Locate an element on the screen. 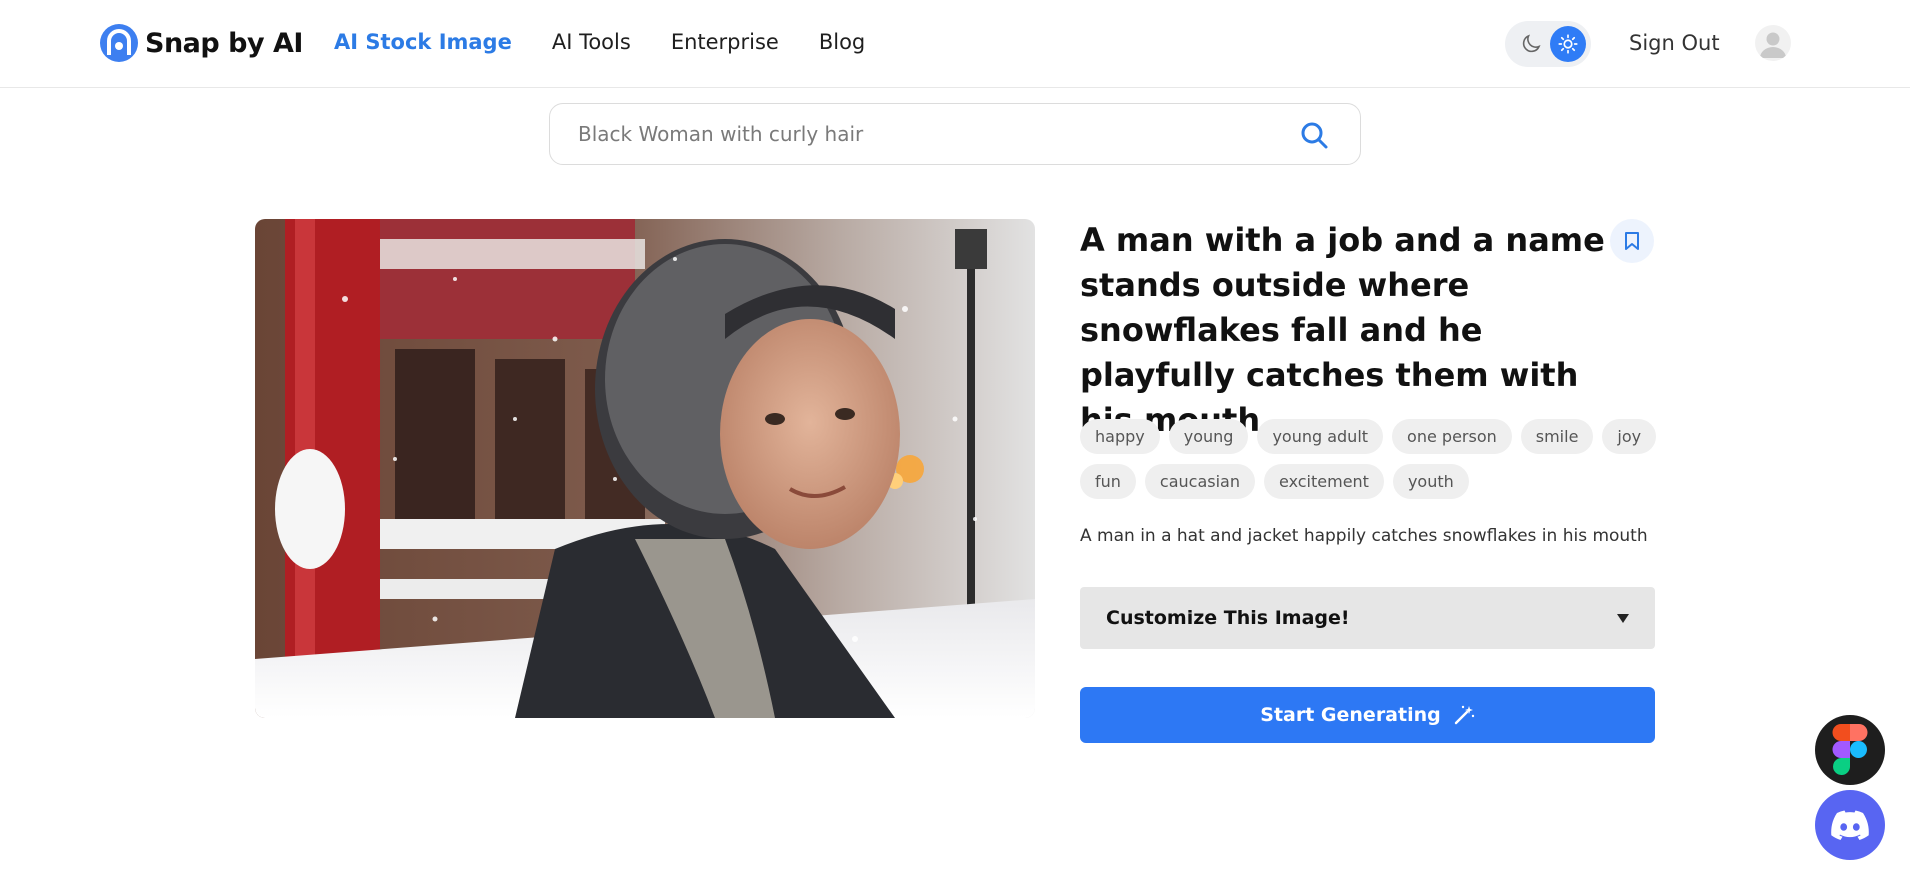  tag: young is located at coordinates (1208, 436).